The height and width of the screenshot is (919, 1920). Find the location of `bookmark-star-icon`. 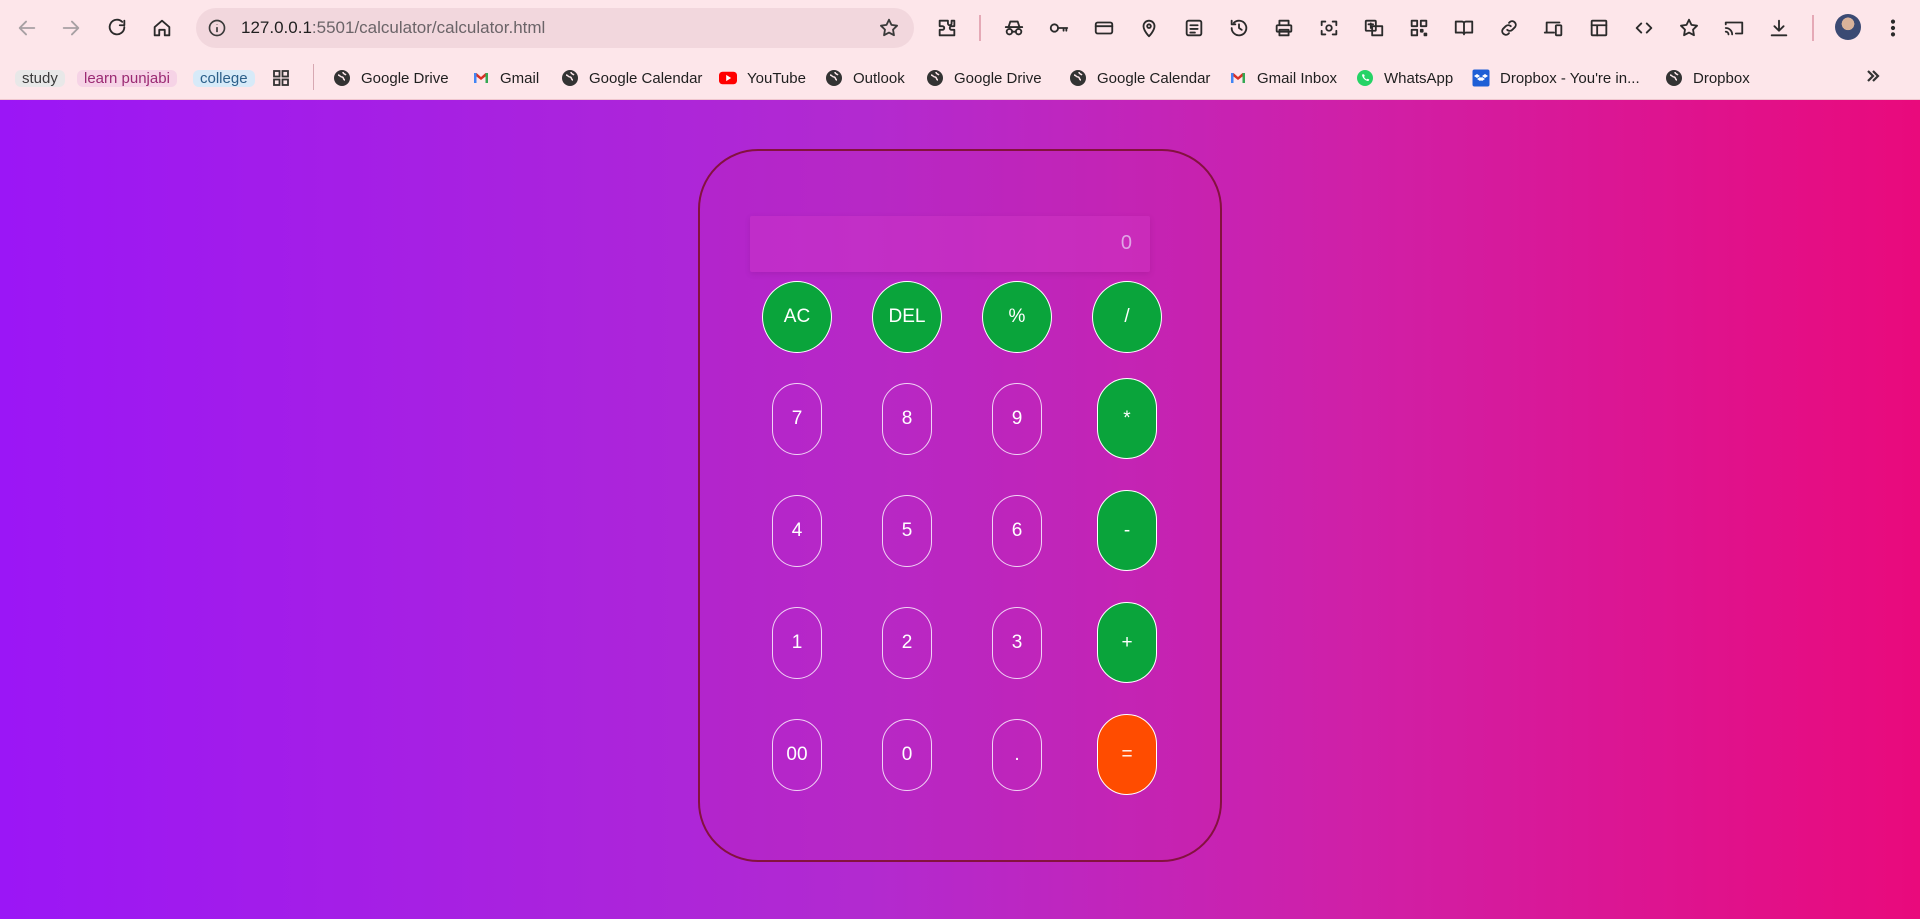

bookmark-star-icon is located at coordinates (889, 28).